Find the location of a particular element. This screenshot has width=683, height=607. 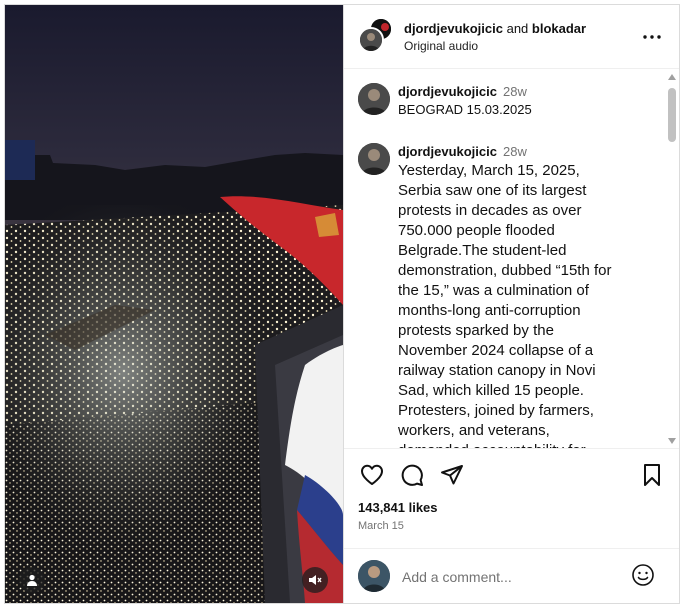

emoji-button is located at coordinates (643, 577).